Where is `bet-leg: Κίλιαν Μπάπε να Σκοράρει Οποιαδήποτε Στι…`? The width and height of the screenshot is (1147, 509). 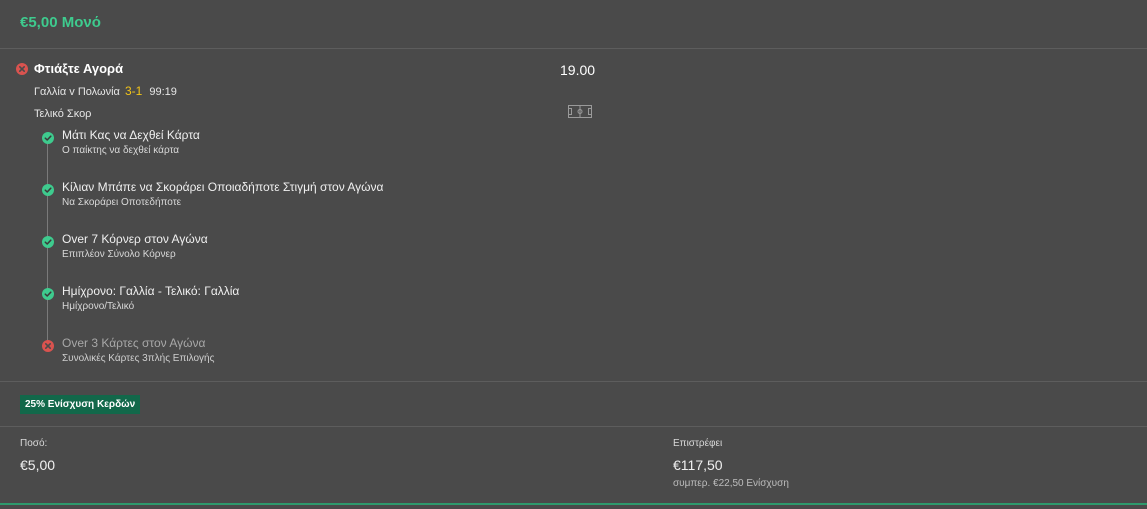
bet-leg: Κίλιαν Μπάπε να Σκοράρει Οποιαδήποτε Στι… is located at coordinates (340, 200).